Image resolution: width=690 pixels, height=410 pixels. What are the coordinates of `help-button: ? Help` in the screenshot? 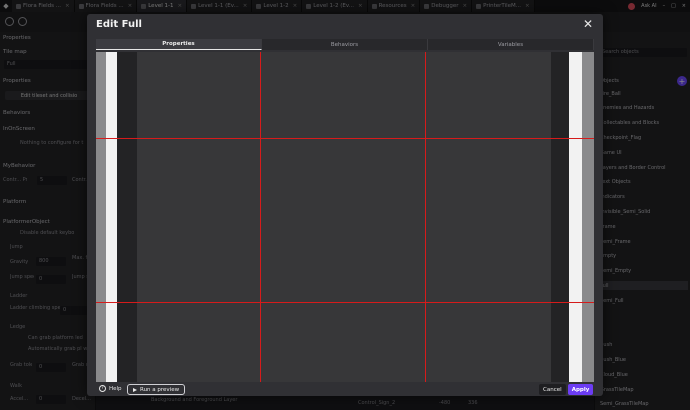 It's located at (110, 388).